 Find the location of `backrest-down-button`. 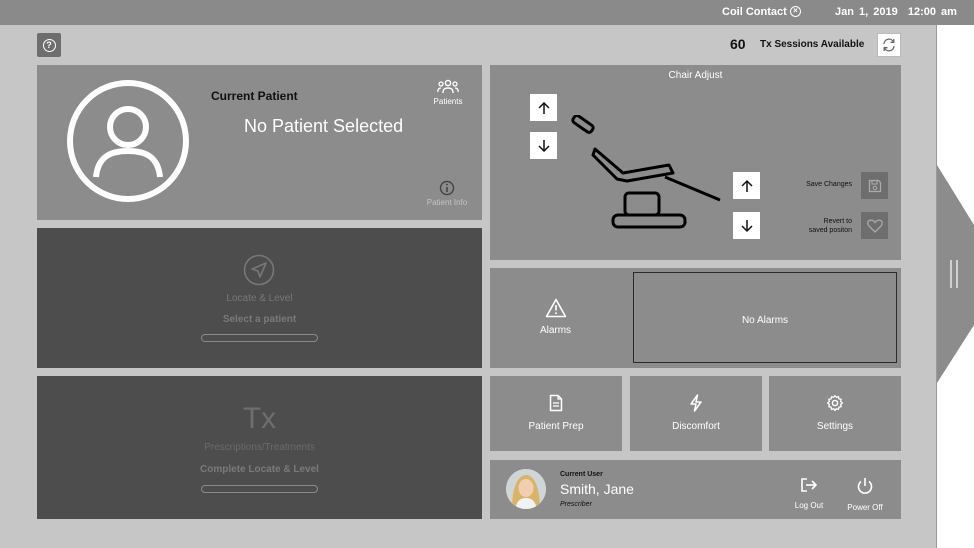

backrest-down-button is located at coordinates (543, 145).